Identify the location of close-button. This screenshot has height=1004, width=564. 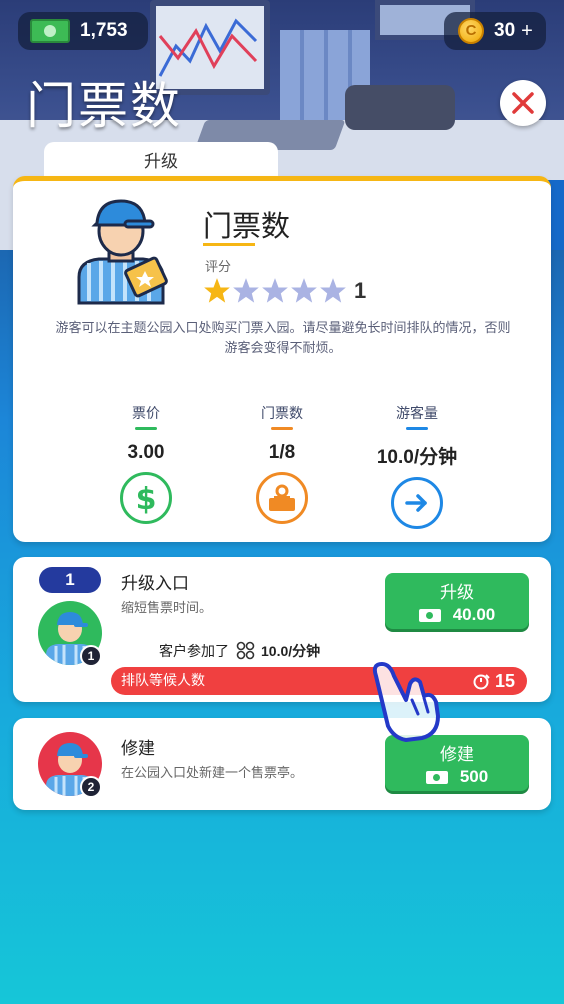
(523, 103).